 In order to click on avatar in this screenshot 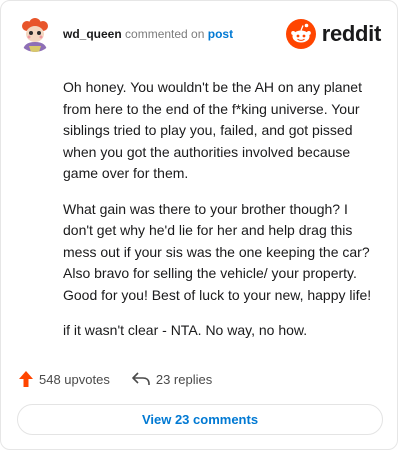, I will do `click(35, 34)`.